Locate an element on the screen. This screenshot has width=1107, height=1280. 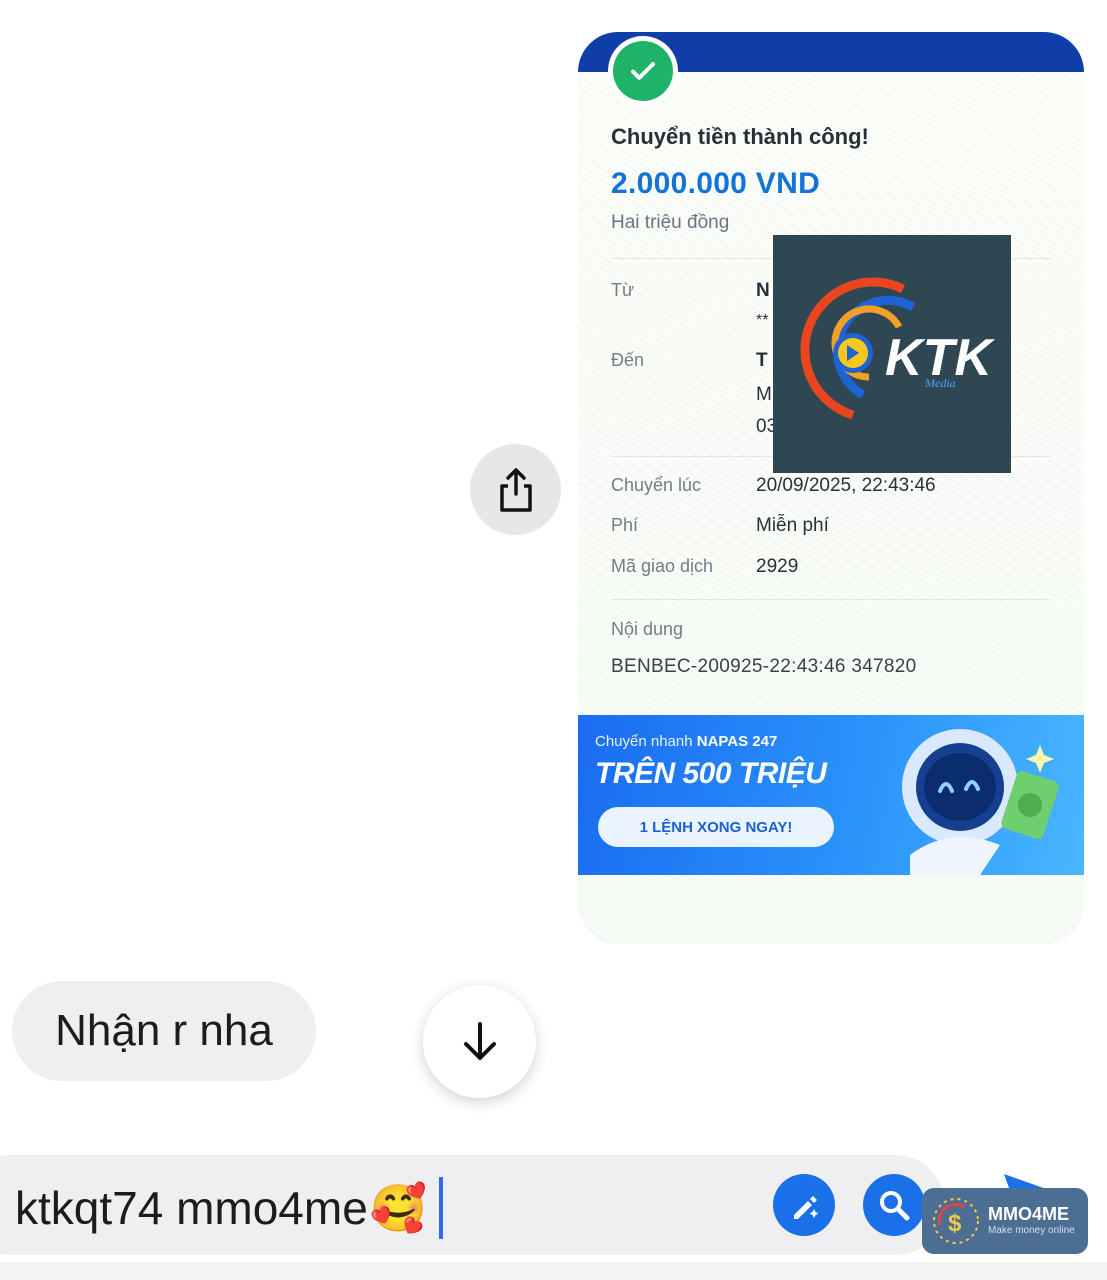
receipt-title: Chuyển tiền thành công! is located at coordinates (740, 136).